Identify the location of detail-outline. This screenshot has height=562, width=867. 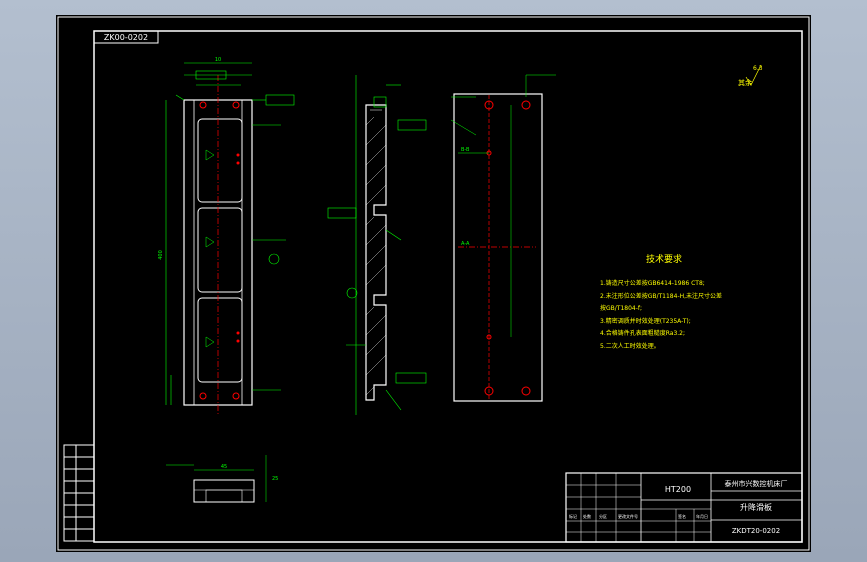
(224, 491).